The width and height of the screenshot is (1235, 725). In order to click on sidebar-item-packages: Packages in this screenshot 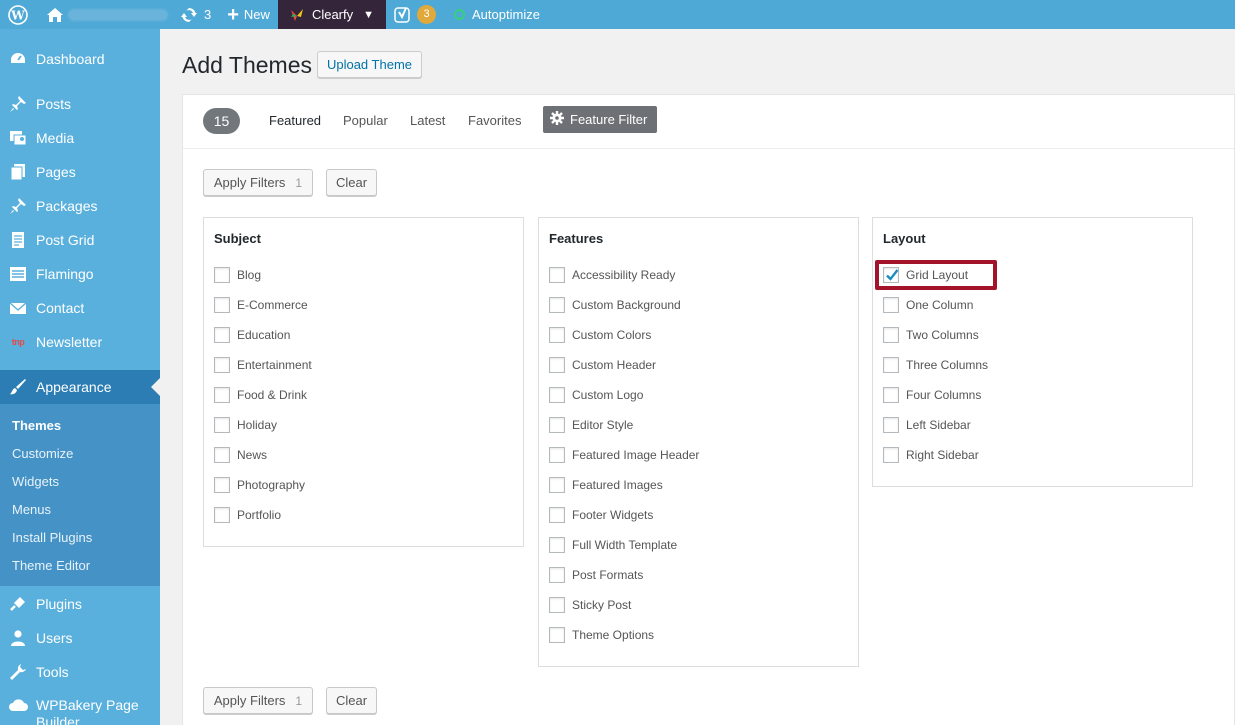, I will do `click(80, 206)`.